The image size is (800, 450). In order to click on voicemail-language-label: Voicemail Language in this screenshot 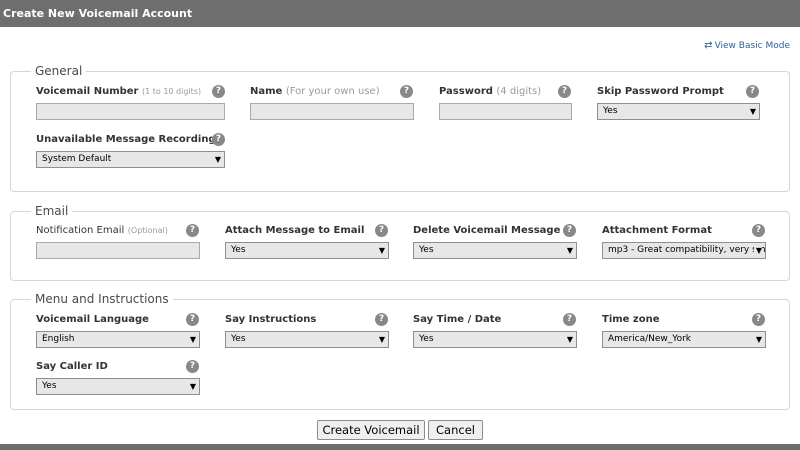, I will do `click(92, 319)`.